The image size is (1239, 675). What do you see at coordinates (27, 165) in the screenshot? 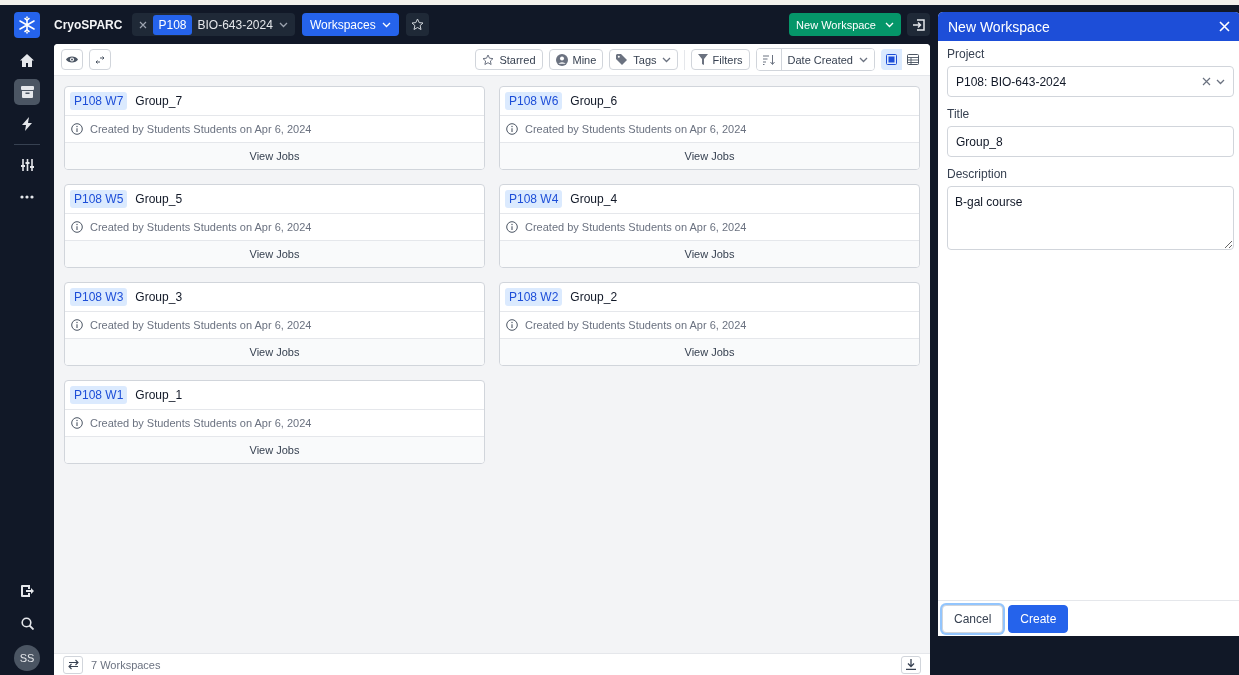
I see `sliders-icon` at bounding box center [27, 165].